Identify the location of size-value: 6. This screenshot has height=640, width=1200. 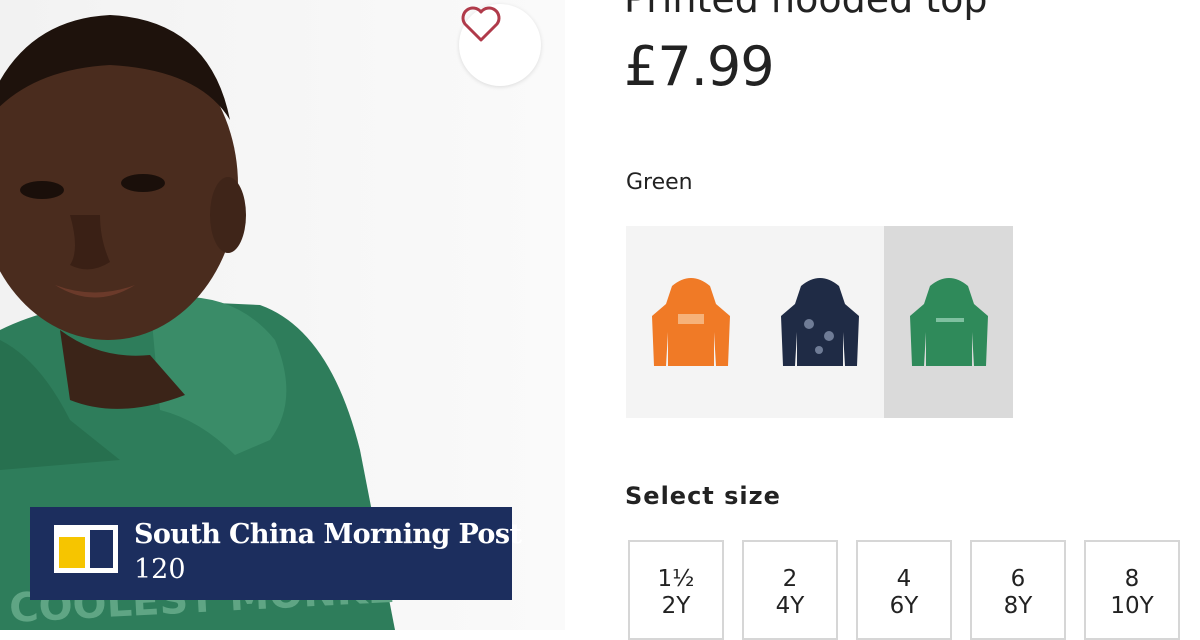
(1018, 579).